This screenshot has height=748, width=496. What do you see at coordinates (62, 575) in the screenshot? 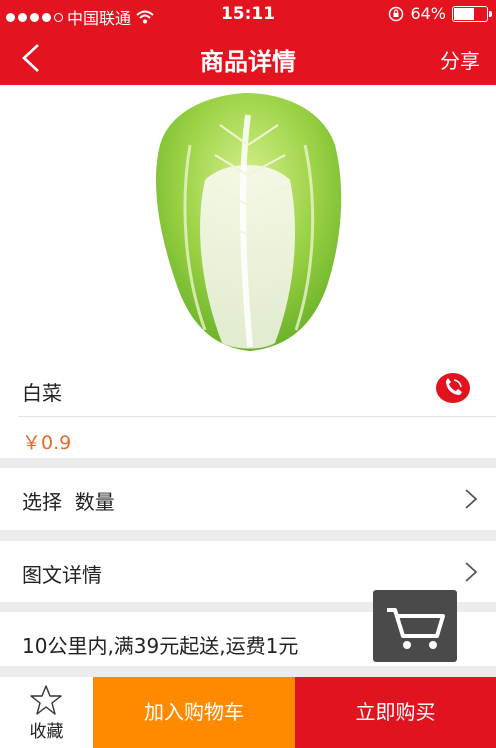
I see `image-text-detail-label: 图文详情` at bounding box center [62, 575].